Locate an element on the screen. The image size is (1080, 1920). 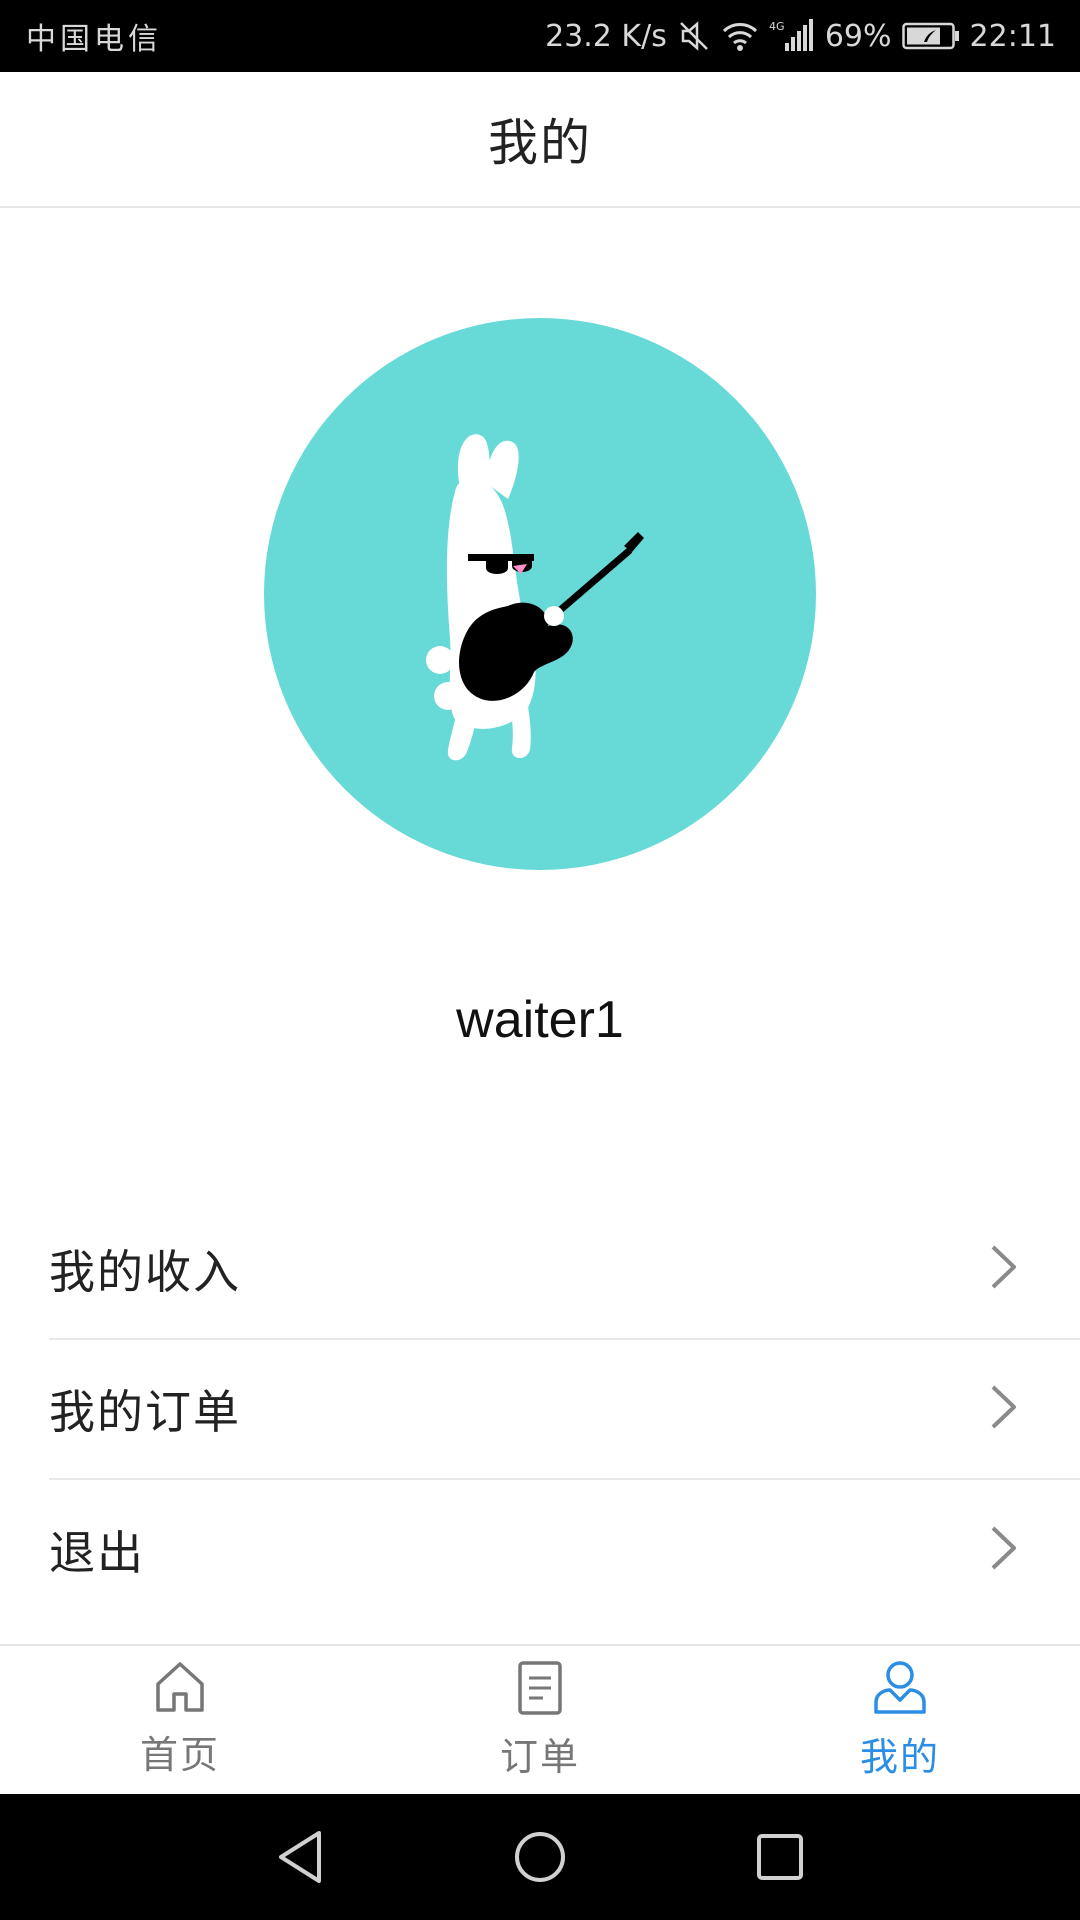
bottom-tab-bar: 首页 订单 我的 is located at coordinates (540, 1719).